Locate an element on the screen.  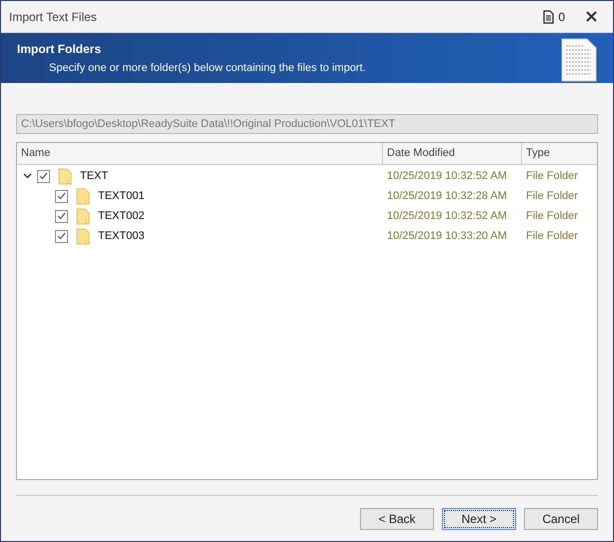
banner-title: Import Folders is located at coordinates (59, 49).